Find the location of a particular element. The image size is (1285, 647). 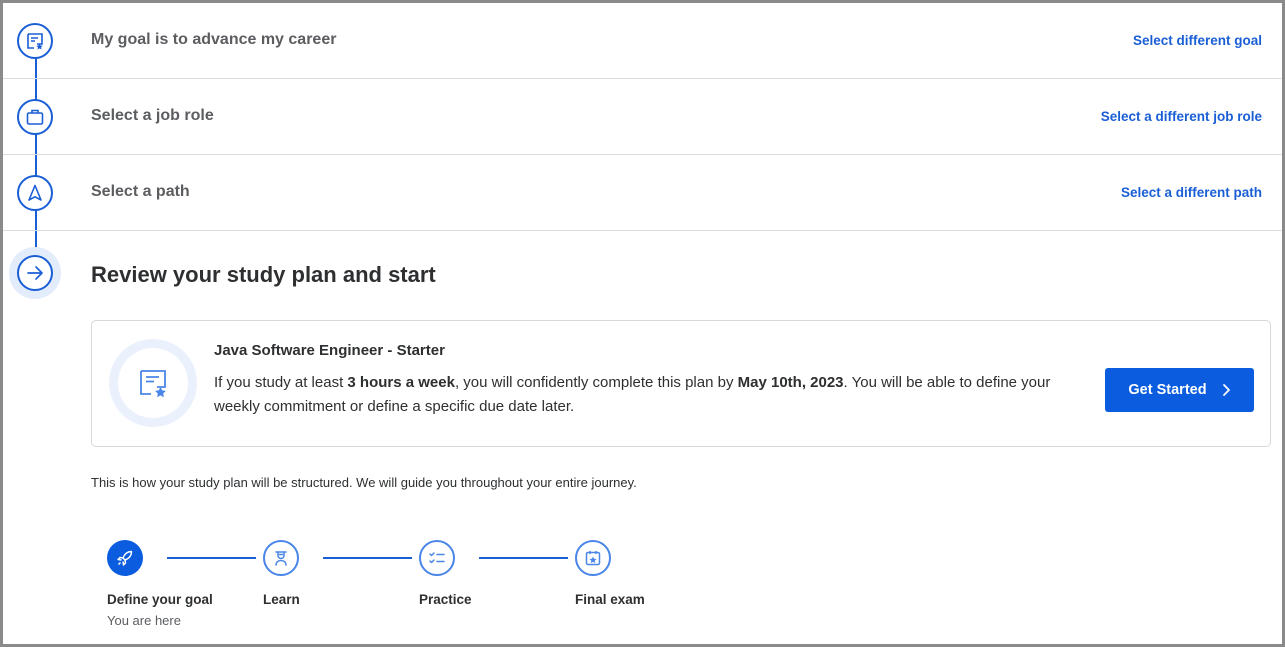

stage-you-are-here: You are here is located at coordinates (144, 620).